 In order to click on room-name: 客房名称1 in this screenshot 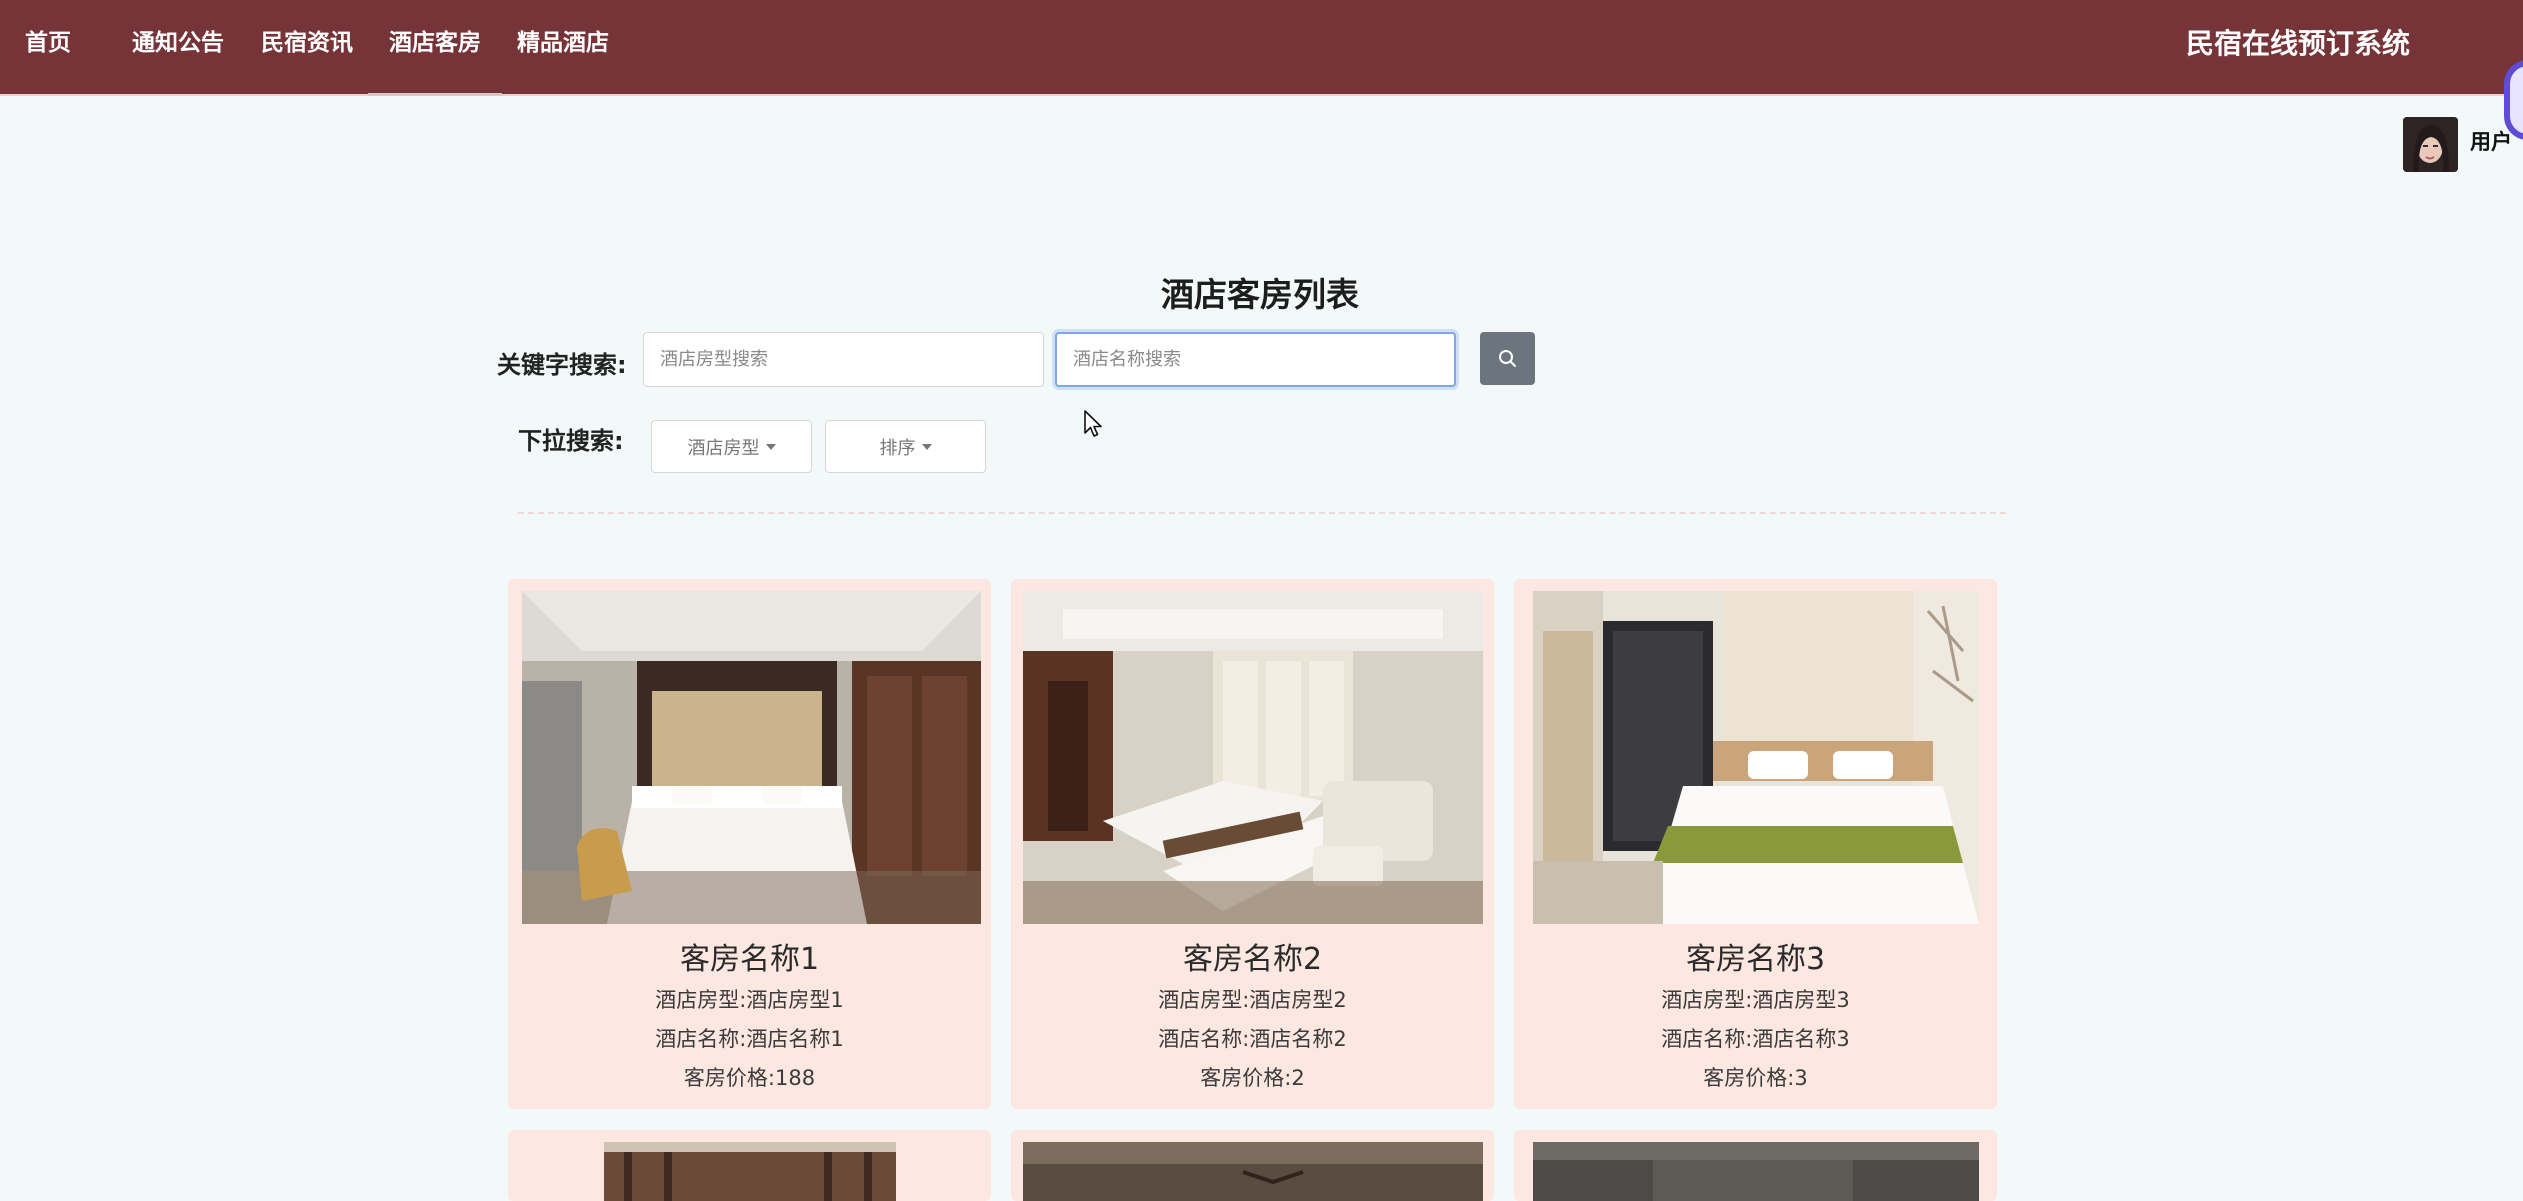, I will do `click(749, 956)`.